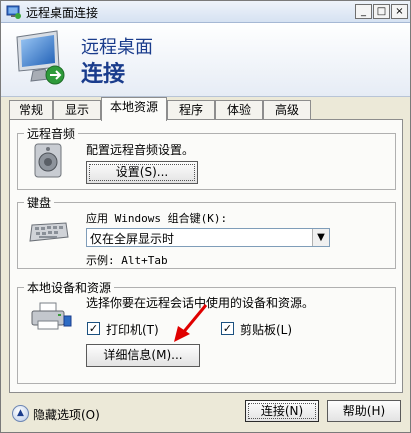 The image size is (411, 433). Describe the element at coordinates (31, 110) in the screenshot. I see `tab-general: 常规` at that location.